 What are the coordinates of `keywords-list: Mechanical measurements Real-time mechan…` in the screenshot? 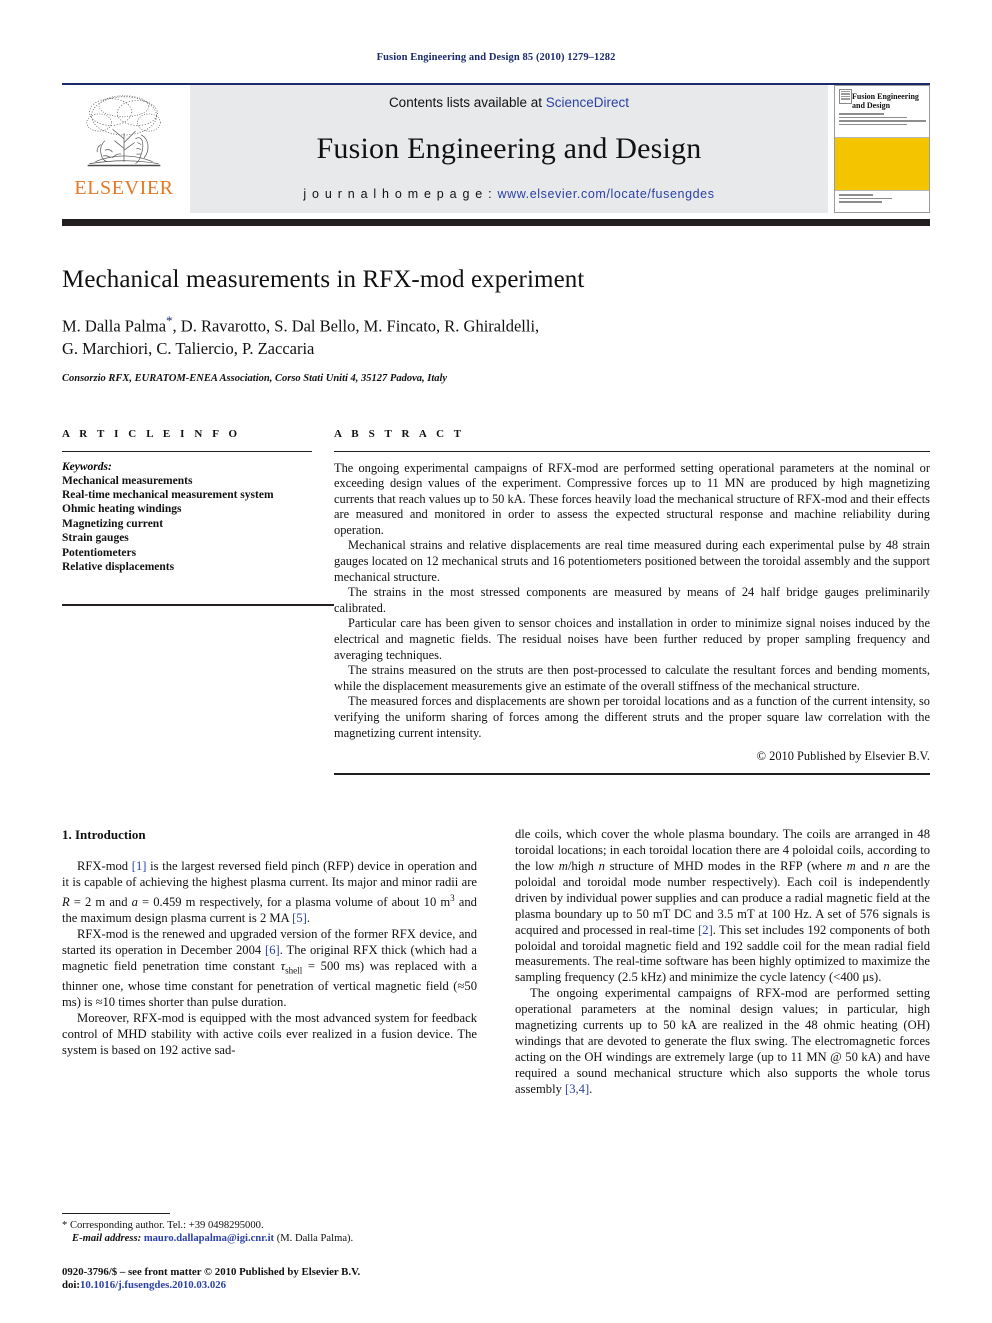 It's located at (187, 524).